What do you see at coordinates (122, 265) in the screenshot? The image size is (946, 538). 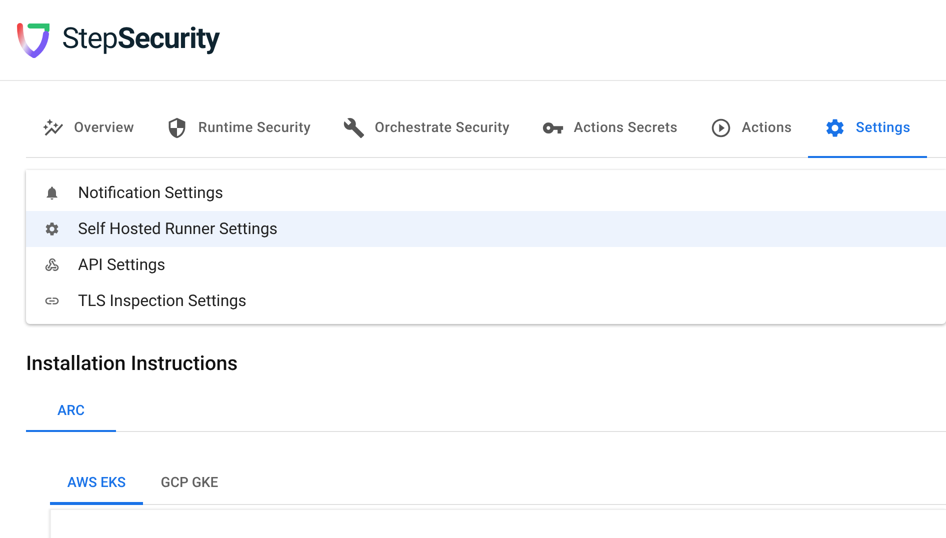 I see `menu-item-label: API Settings` at bounding box center [122, 265].